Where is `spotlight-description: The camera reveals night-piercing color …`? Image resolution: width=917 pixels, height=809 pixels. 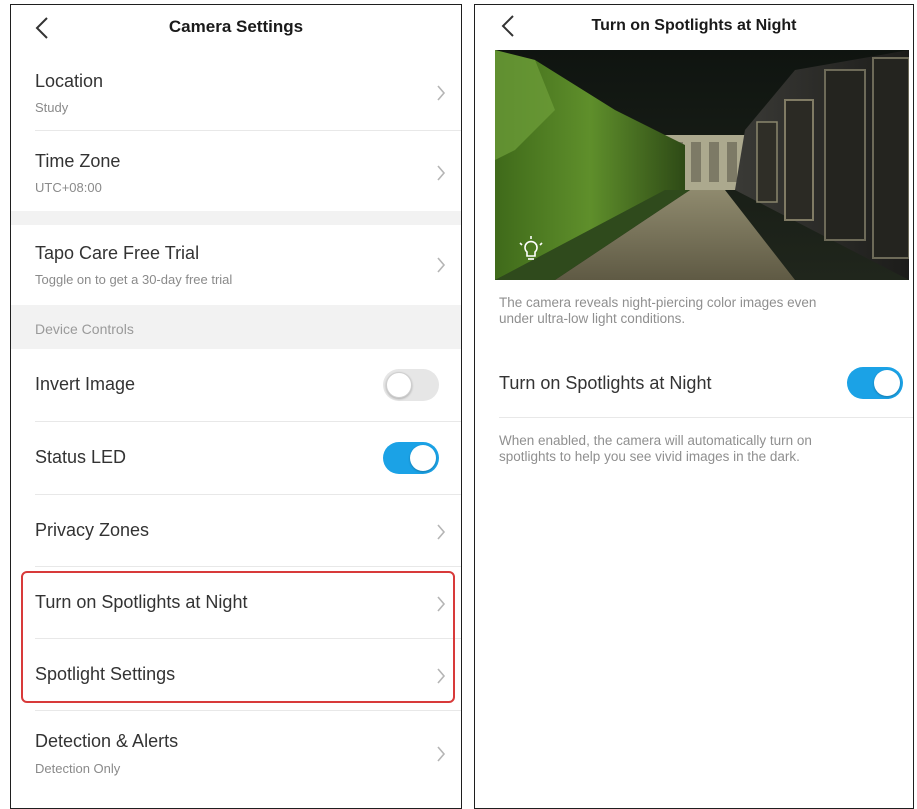 spotlight-description: The camera reveals night-piercing color … is located at coordinates (694, 311).